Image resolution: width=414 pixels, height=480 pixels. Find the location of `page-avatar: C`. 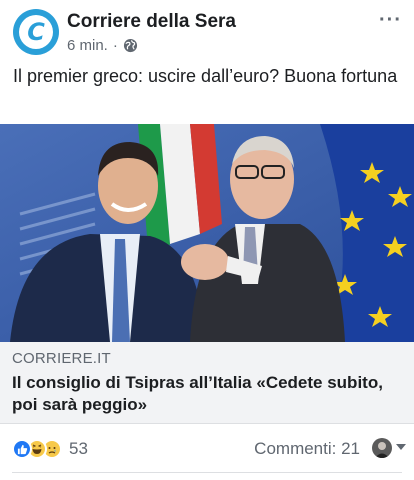

page-avatar: C is located at coordinates (36, 32).